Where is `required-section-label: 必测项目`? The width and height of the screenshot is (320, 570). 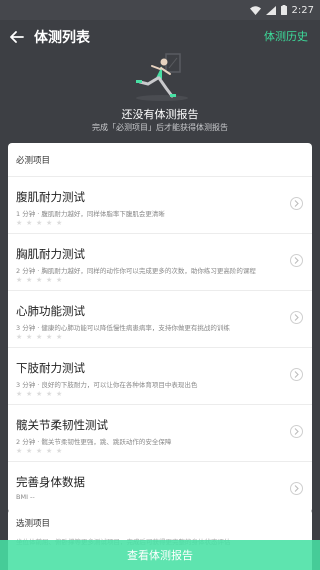
required-section-label: 必测项目 is located at coordinates (160, 160).